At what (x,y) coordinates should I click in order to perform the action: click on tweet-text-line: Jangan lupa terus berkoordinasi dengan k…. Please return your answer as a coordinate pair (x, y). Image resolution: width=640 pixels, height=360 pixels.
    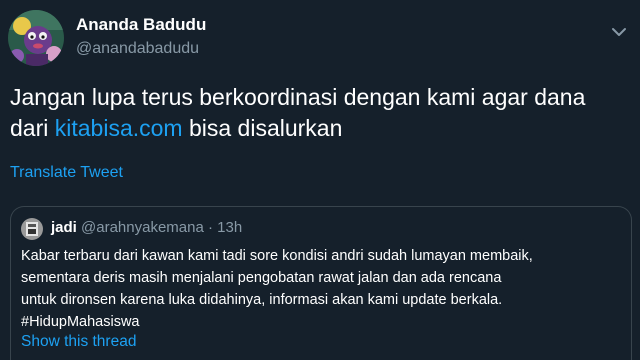
    Looking at the image, I should click on (298, 97).